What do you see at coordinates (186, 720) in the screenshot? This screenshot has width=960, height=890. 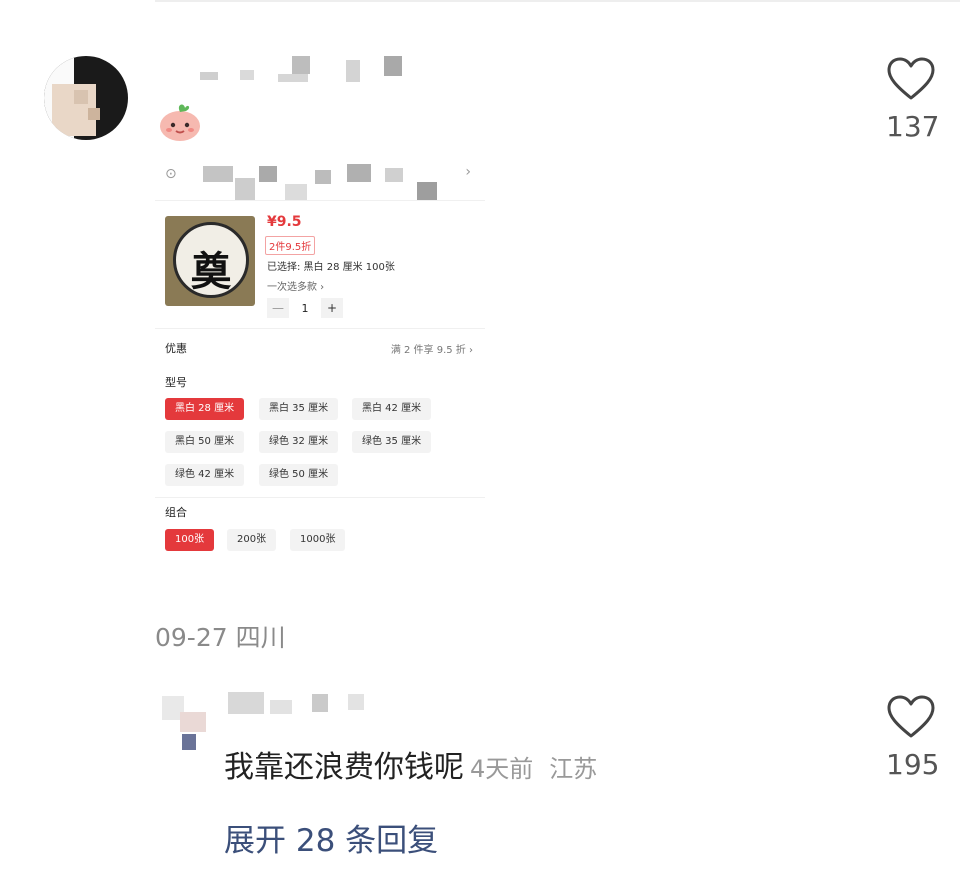 I see `reply-avatar` at bounding box center [186, 720].